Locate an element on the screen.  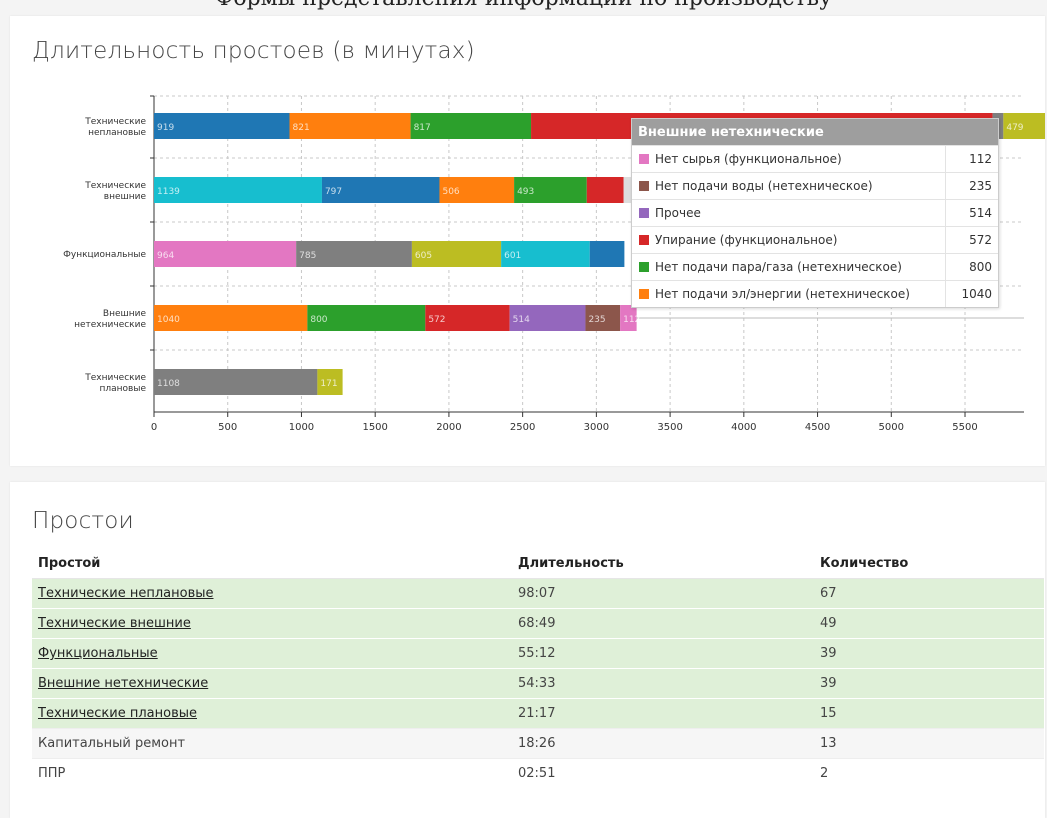
tooltip-label: Прочее is located at coordinates (678, 213).